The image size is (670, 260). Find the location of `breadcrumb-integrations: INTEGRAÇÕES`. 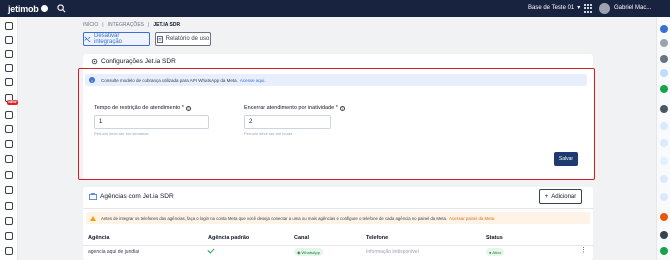

breadcrumb-integrations: INTEGRAÇÕES is located at coordinates (126, 25).